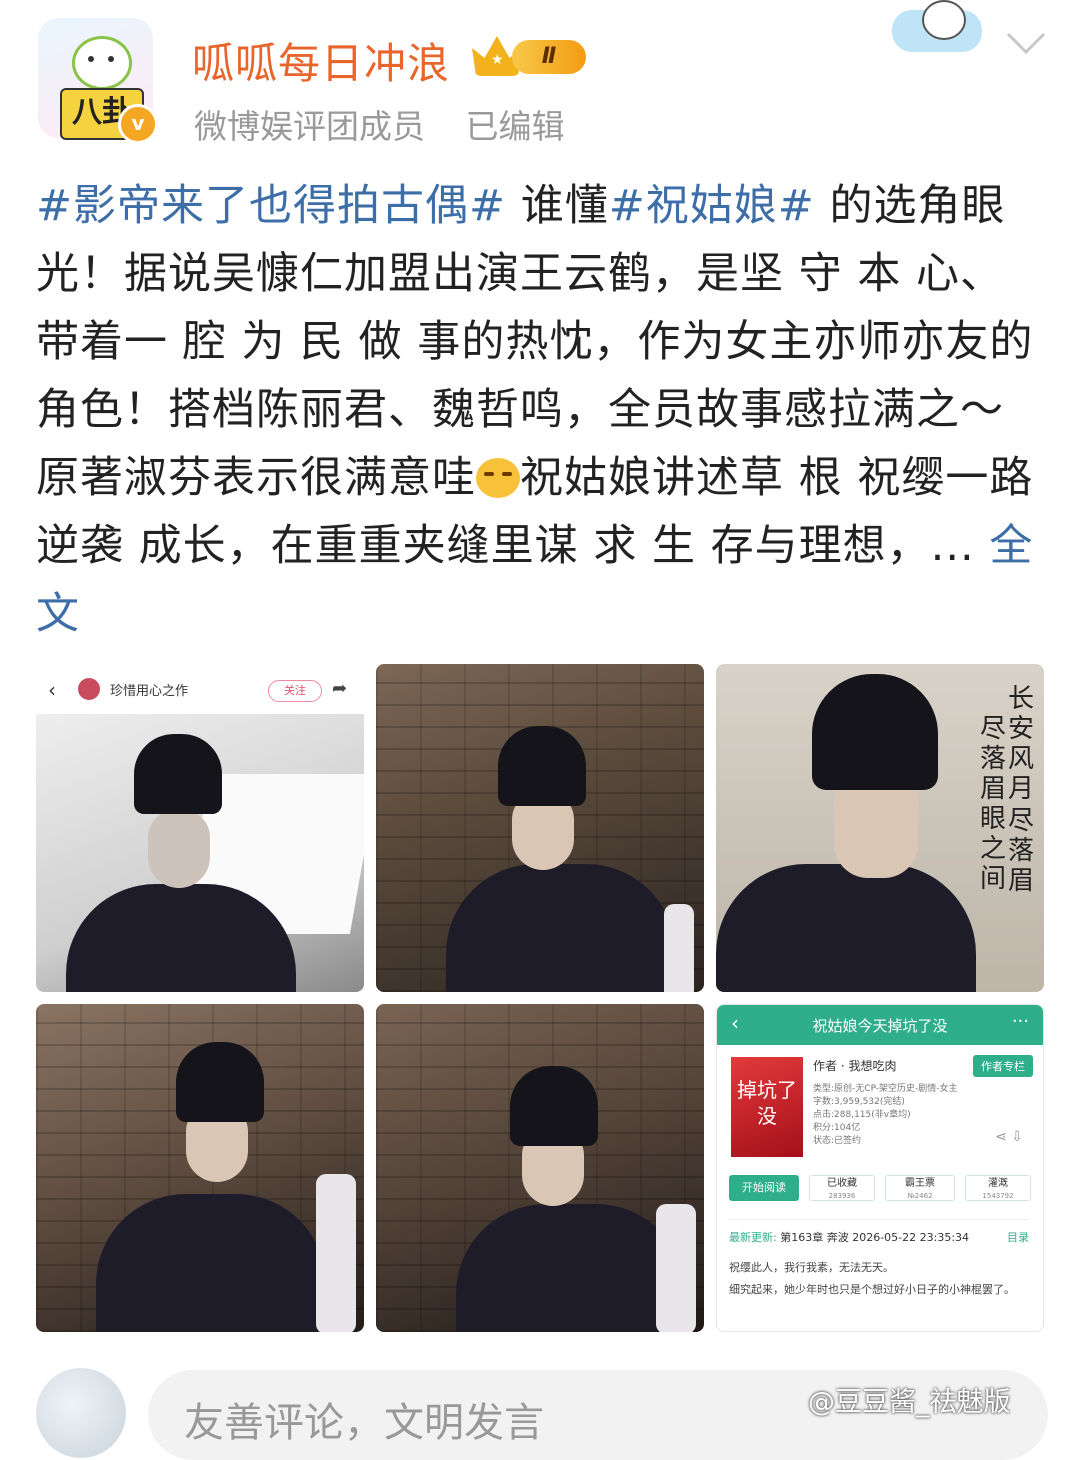 The image size is (1080, 1460). I want to click on watermark: @豆豆酱_祛魅版, so click(909, 1402).